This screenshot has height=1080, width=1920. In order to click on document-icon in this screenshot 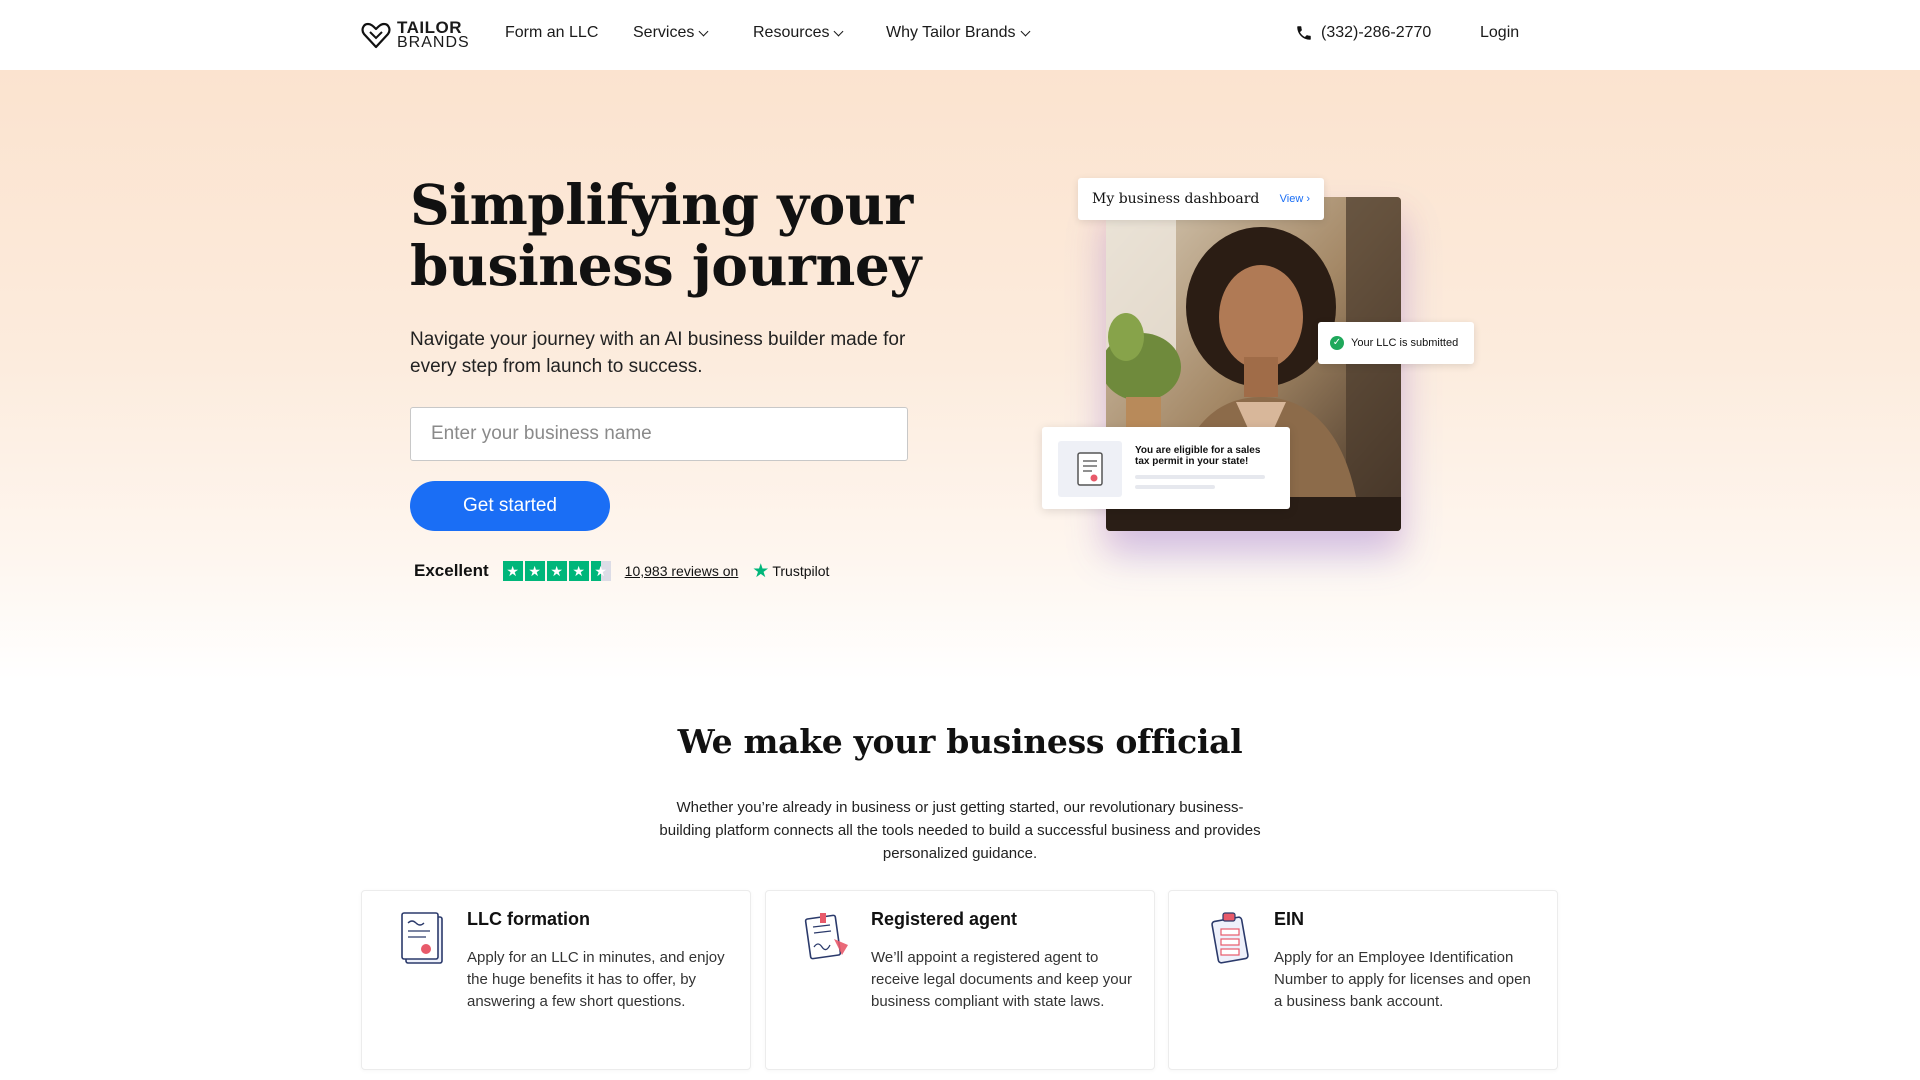, I will do `click(1090, 469)`.